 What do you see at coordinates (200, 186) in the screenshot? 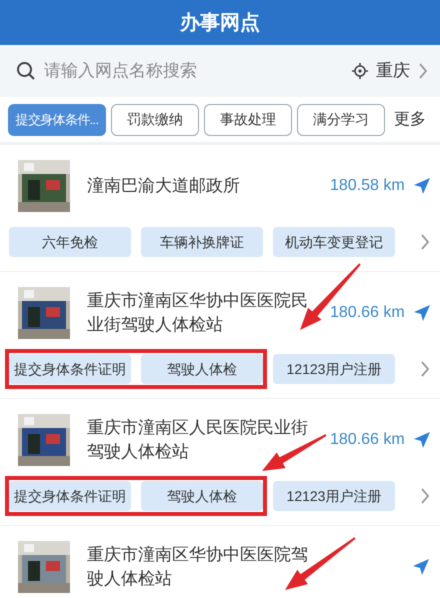
I see `station-name: 潼南巴渝大道邮政所` at bounding box center [200, 186].